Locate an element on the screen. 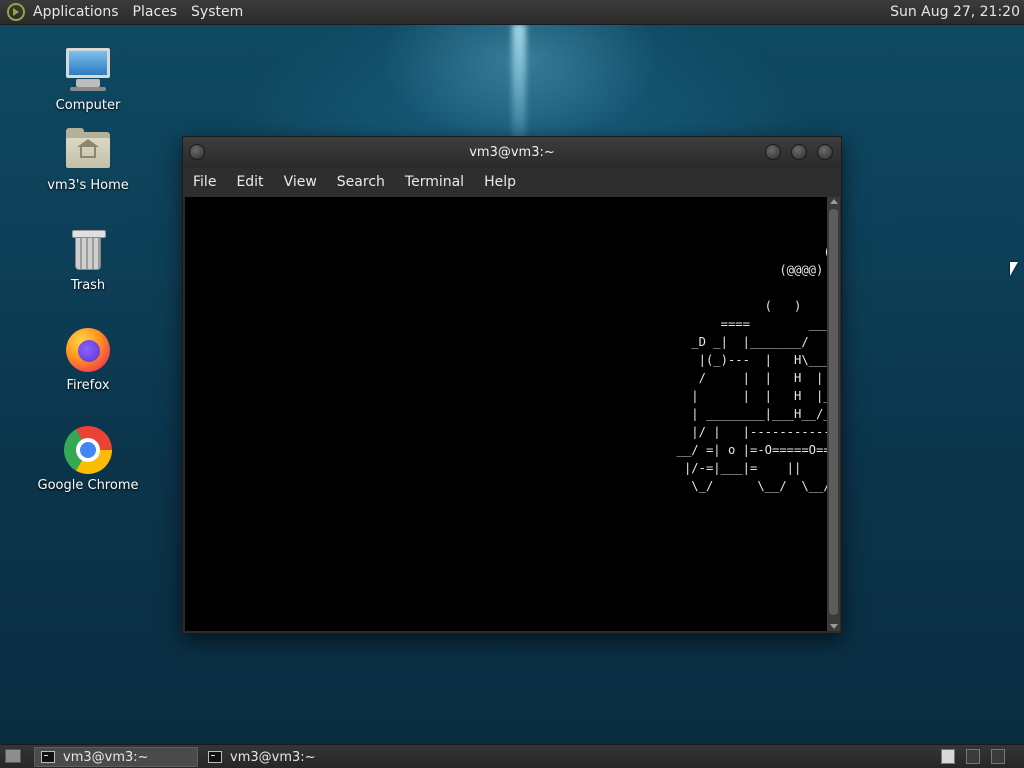 This screenshot has height=768, width=1024. trash-icon is located at coordinates (88, 250).